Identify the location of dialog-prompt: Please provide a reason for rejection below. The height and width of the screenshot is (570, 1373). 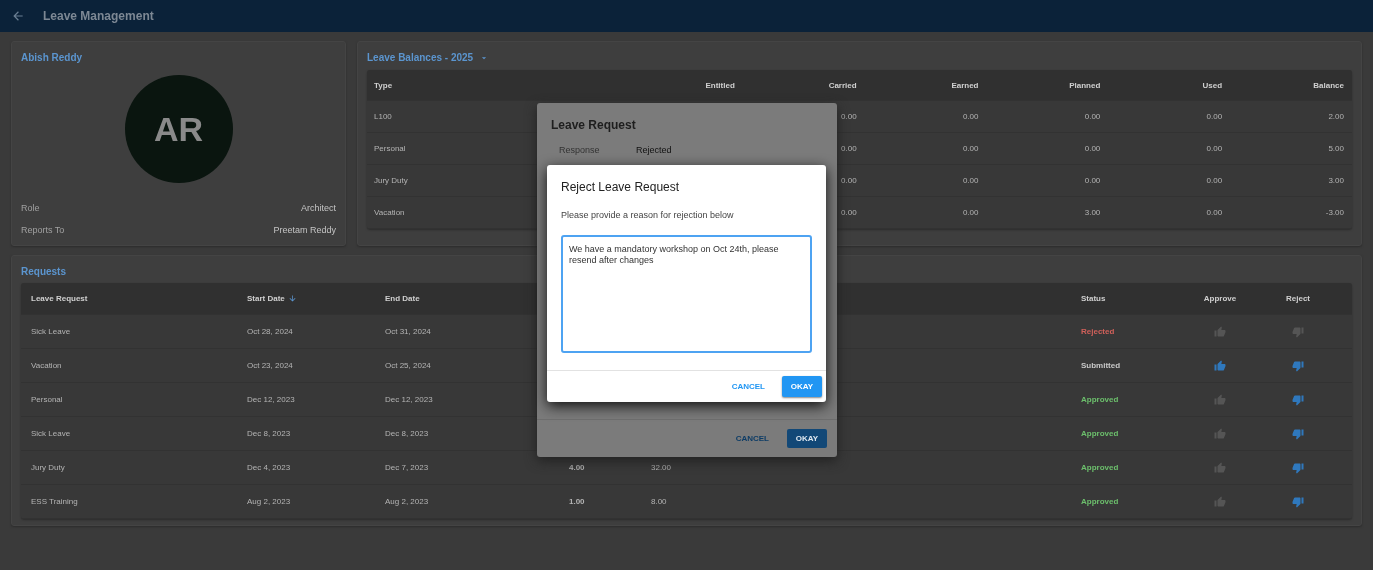
(648, 215).